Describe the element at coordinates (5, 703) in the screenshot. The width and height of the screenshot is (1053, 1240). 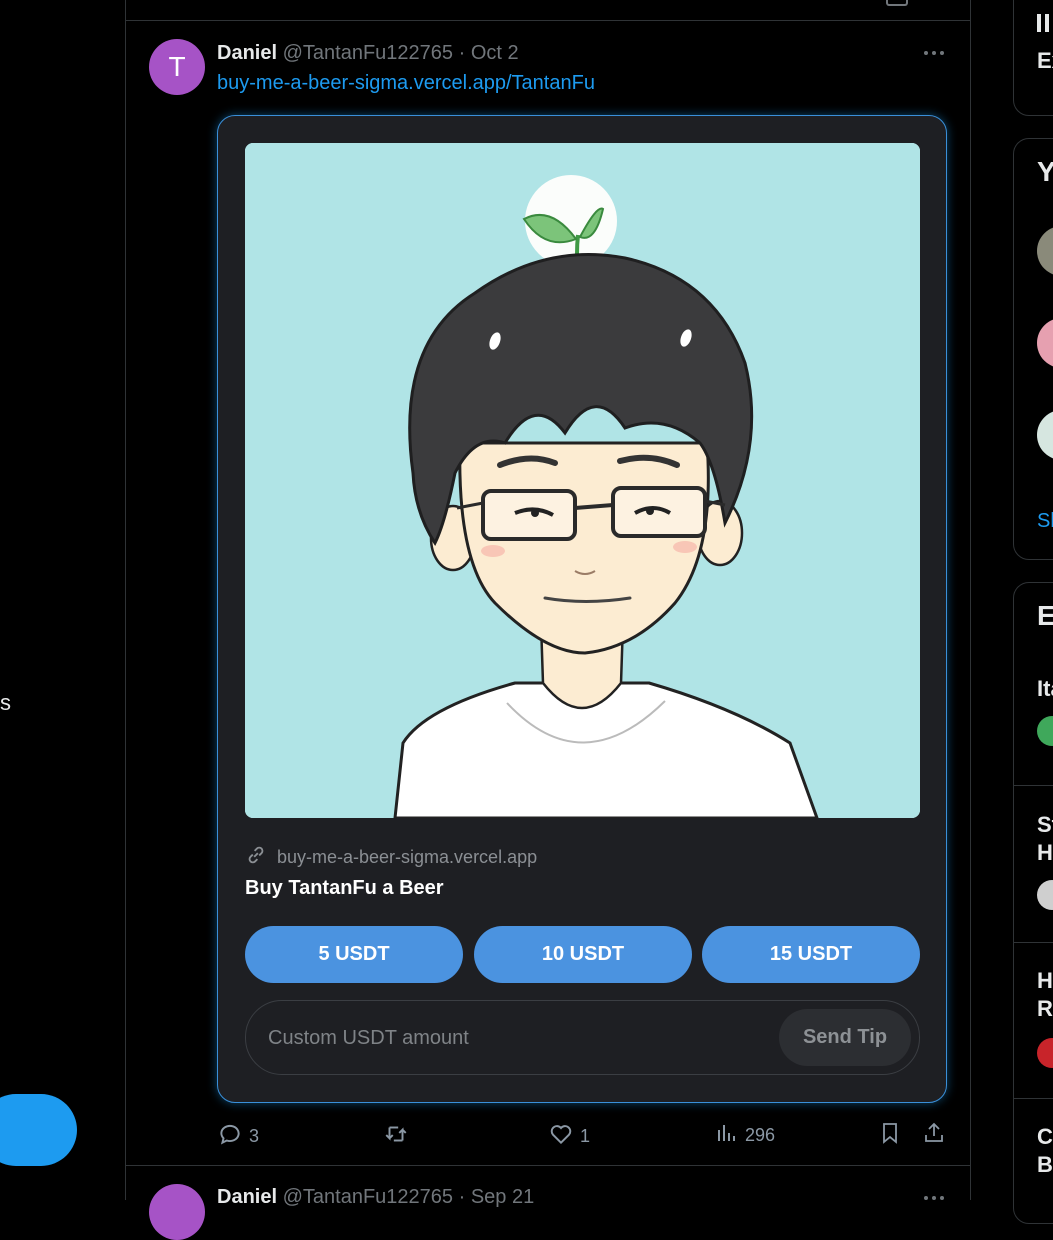
I see `left-nav-fragment: s` at that location.